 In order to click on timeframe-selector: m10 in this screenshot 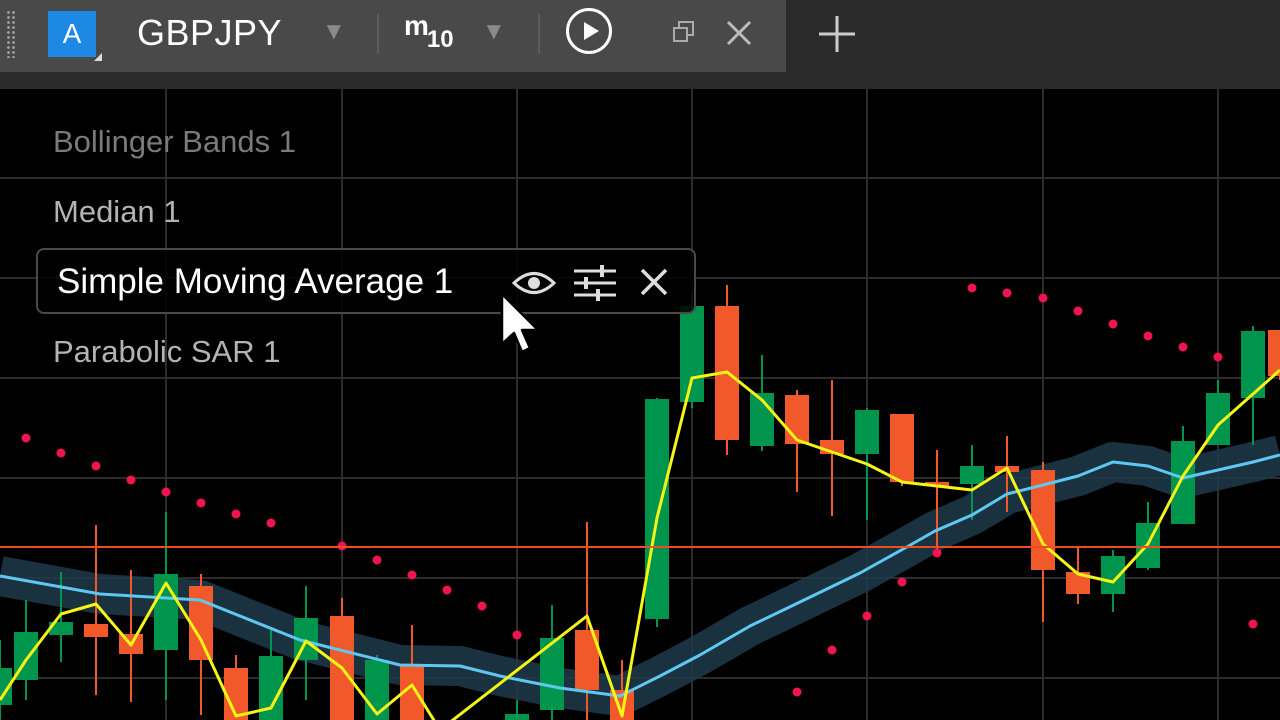, I will do `click(430, 31)`.